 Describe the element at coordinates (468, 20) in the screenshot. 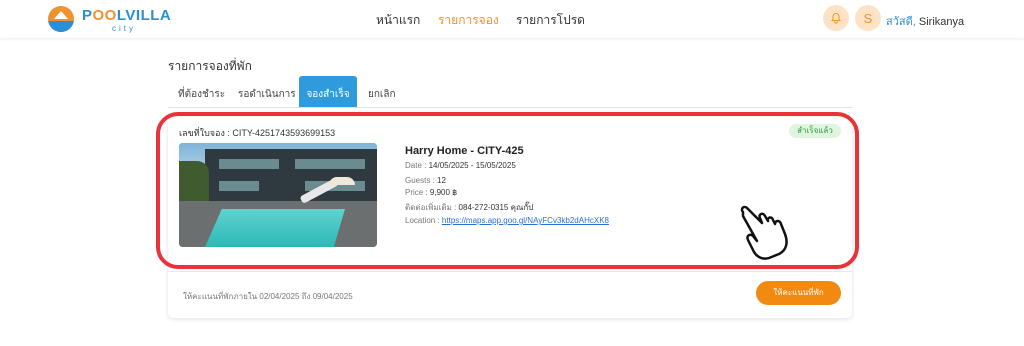

I see `nav-bookings: รายการจอง` at that location.